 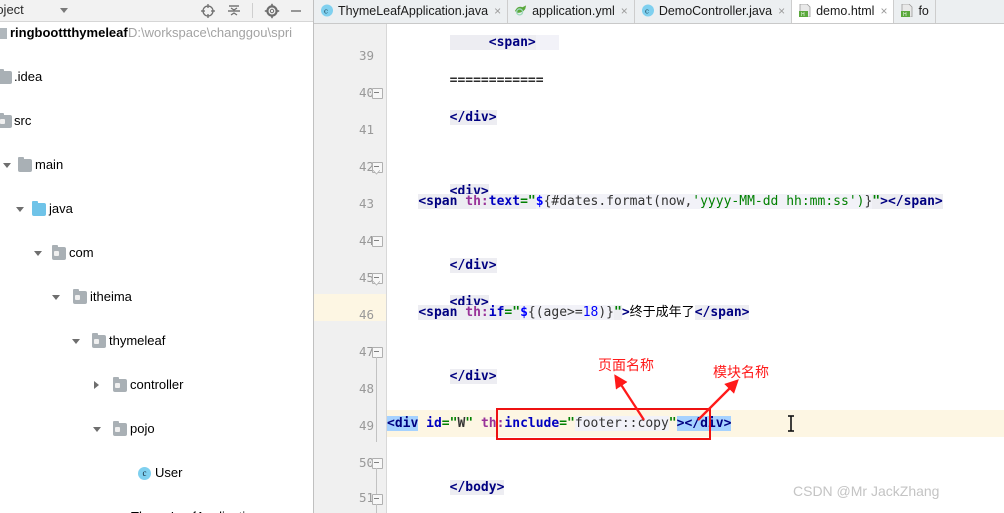 I want to click on tree-row-main: main, so click(x=156, y=165).